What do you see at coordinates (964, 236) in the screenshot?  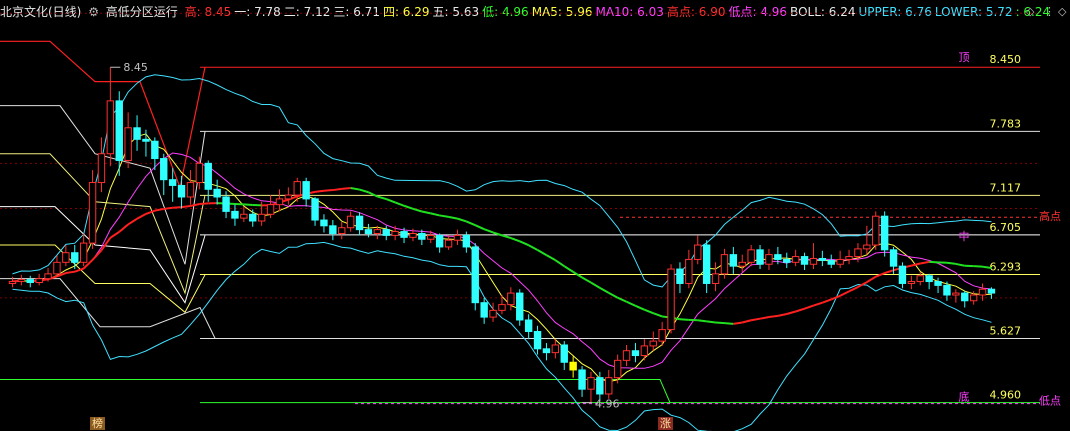 I see `annotation-middle: 中` at bounding box center [964, 236].